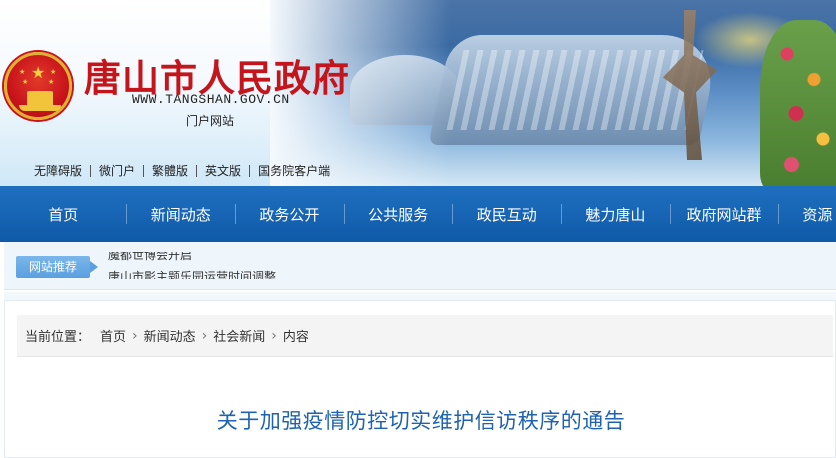 The width and height of the screenshot is (836, 458). What do you see at coordinates (211, 99) in the screenshot?
I see `site-domain: WWW.TANGSHAN.GOV.CN` at bounding box center [211, 99].